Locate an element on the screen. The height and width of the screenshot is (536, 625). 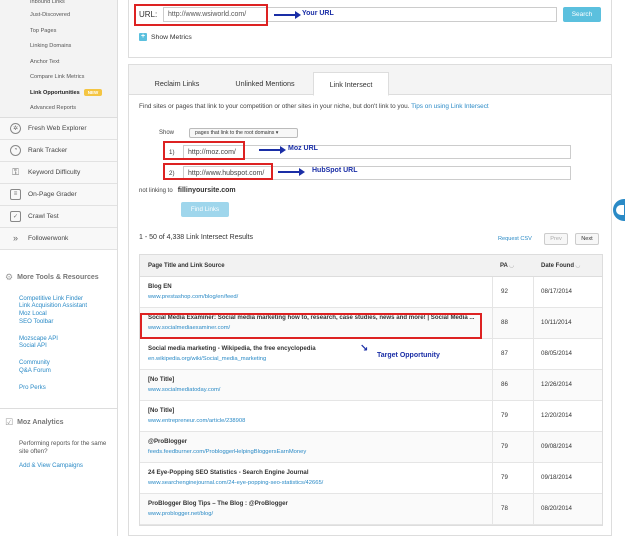
plus-icon: + is located at coordinates (143, 37).